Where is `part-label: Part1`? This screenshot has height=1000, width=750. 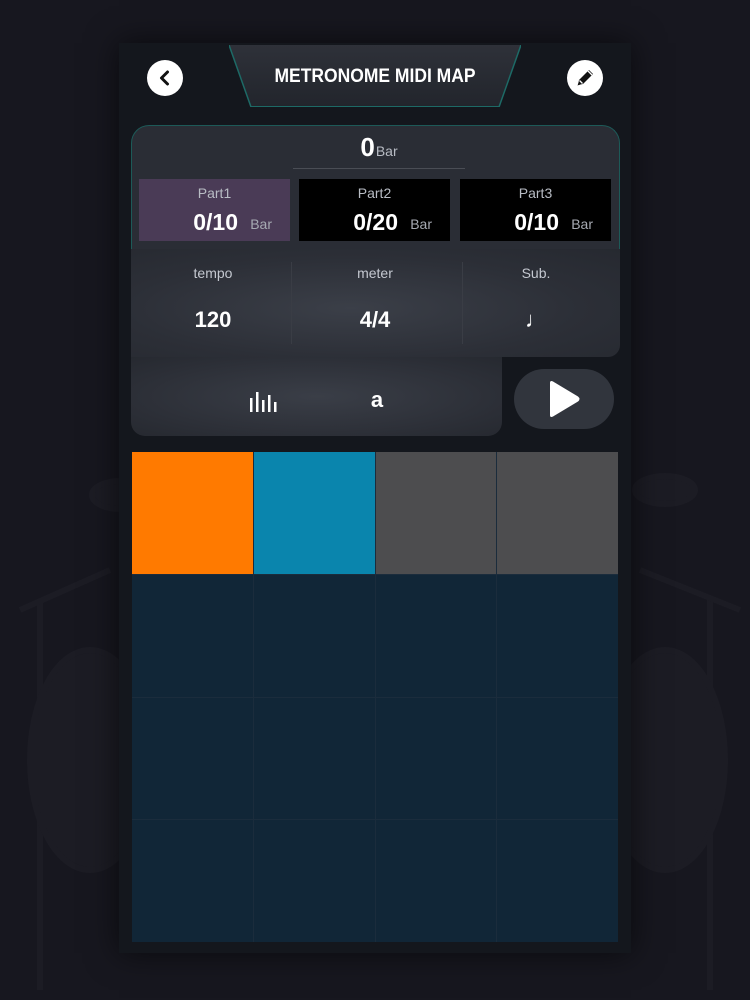 part-label: Part1 is located at coordinates (214, 193).